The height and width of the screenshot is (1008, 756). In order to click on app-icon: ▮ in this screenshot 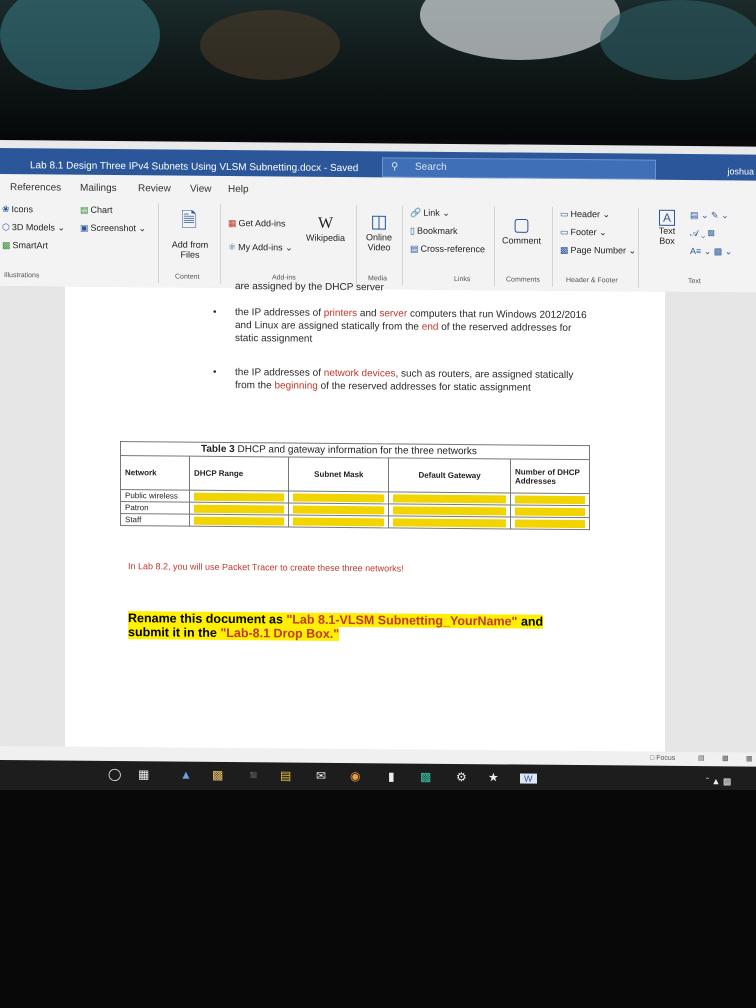, I will do `click(391, 776)`.